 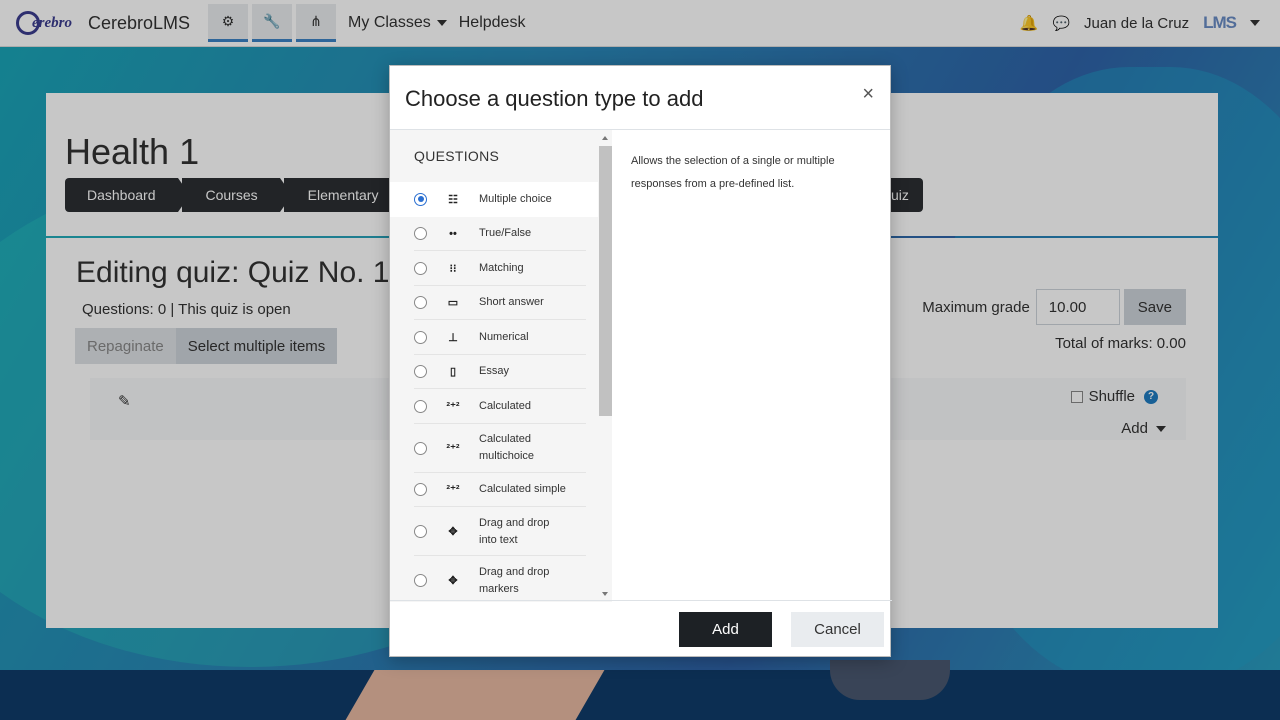 I want to click on question-type-label: Numerical, so click(x=504, y=336).